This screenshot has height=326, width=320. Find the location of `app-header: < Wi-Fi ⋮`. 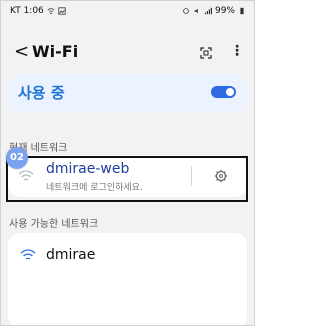

app-header: < Wi-Fi ⋮ is located at coordinates (127, 54).